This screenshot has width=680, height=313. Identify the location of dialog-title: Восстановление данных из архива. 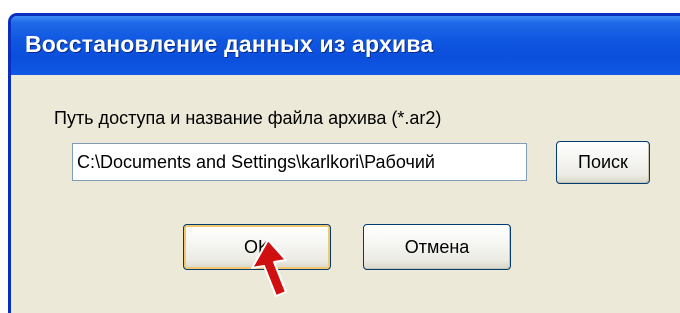
(229, 44).